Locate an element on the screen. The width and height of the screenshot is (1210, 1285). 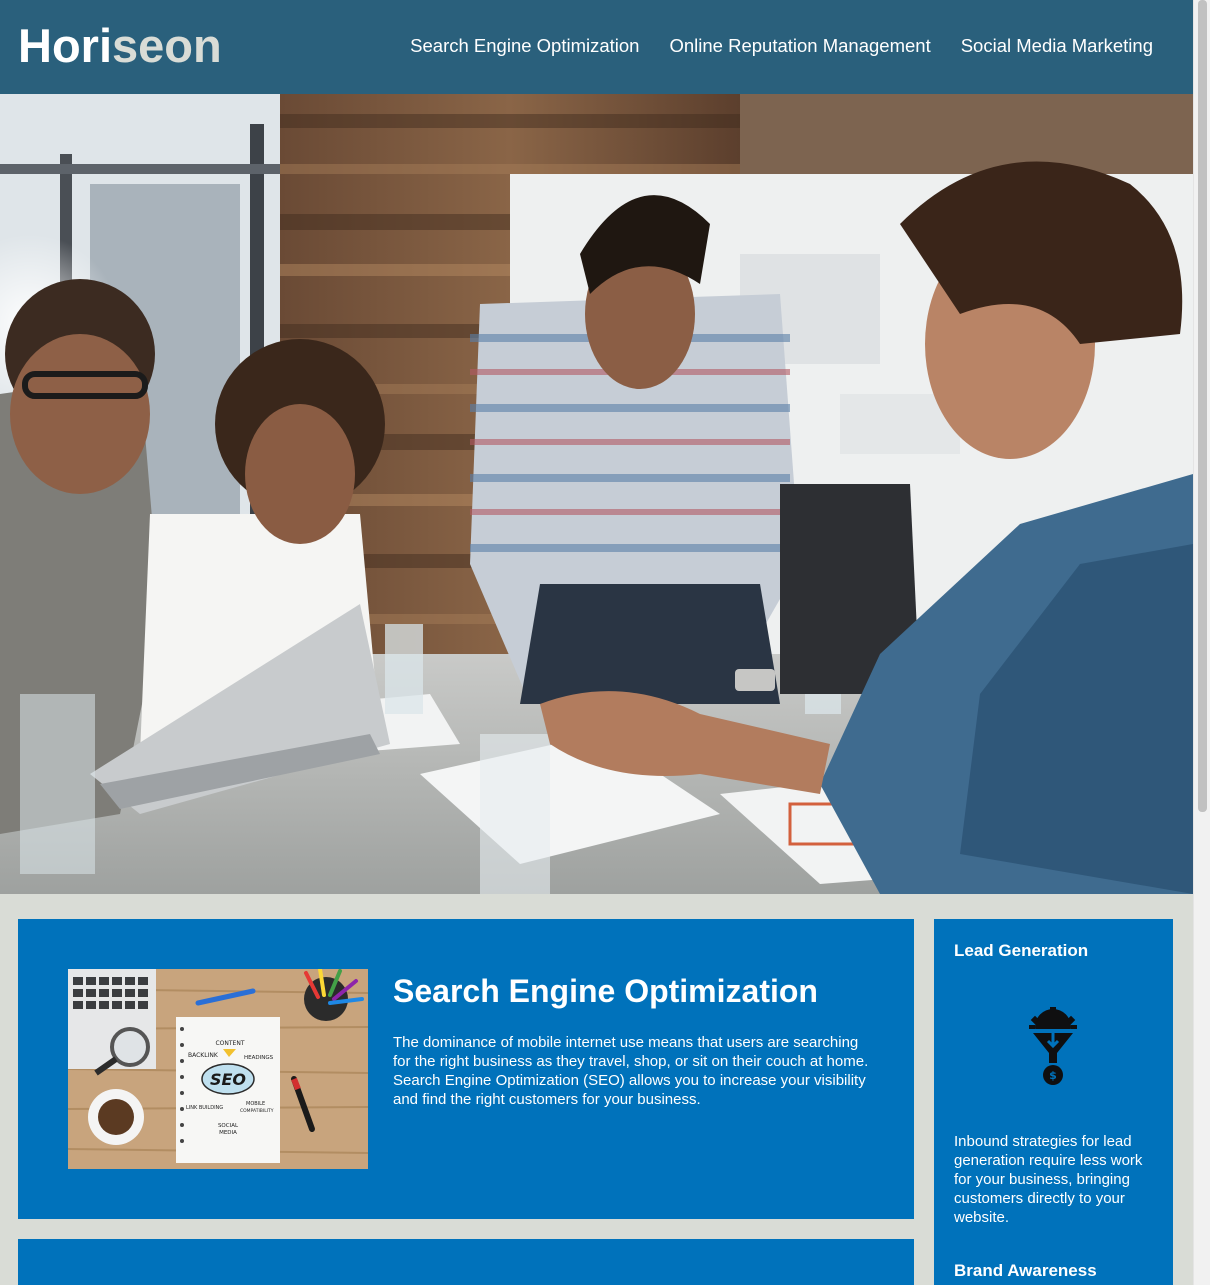
vertical-scrollbar is located at coordinates (1201, 642).